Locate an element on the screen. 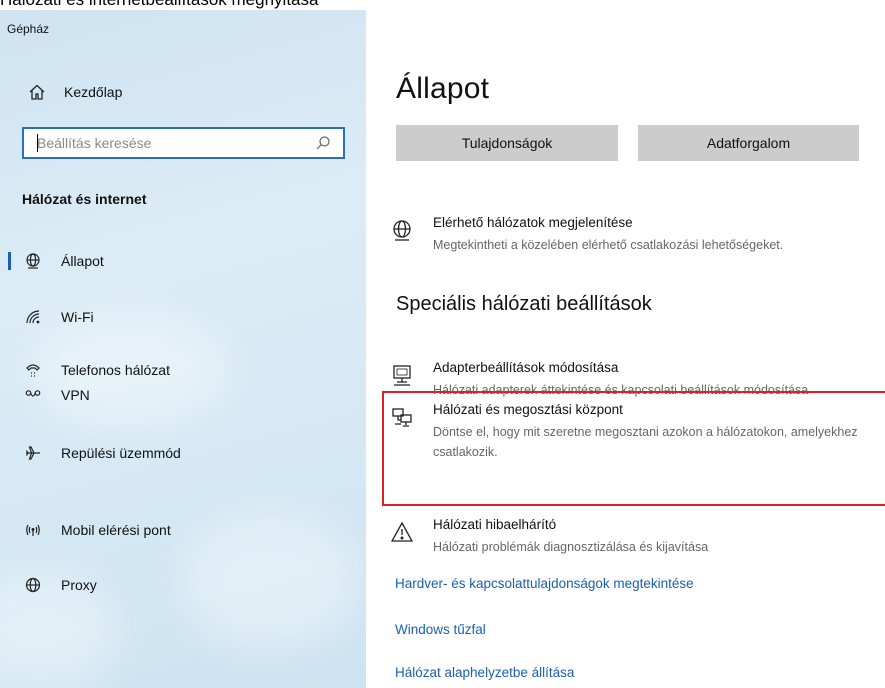 This screenshot has width=885, height=688. search-box is located at coordinates (183, 143).